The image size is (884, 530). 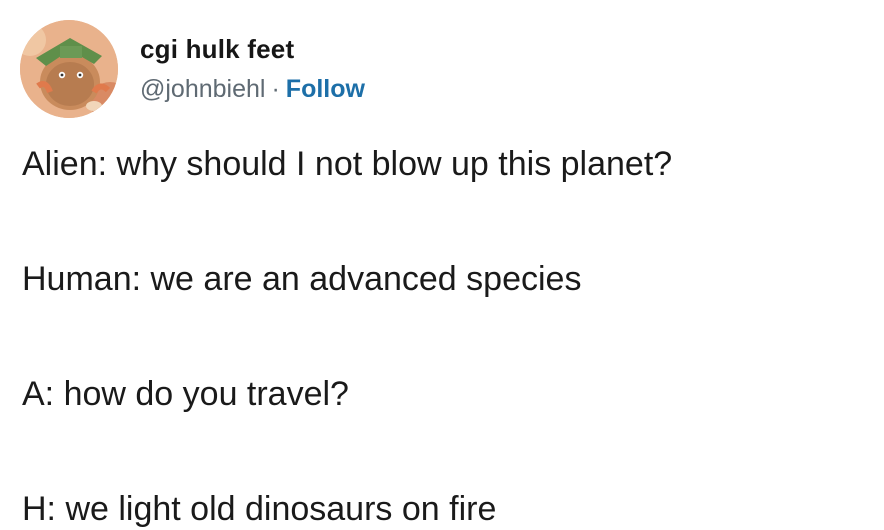 What do you see at coordinates (252, 69) in the screenshot?
I see `user-meta: cgi hulk feet @johnbiehl · Follow` at bounding box center [252, 69].